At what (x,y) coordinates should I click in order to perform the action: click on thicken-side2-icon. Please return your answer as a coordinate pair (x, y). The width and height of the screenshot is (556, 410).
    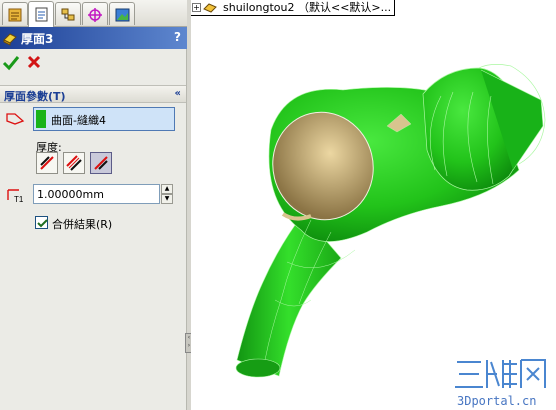
    Looking at the image, I should click on (101, 163).